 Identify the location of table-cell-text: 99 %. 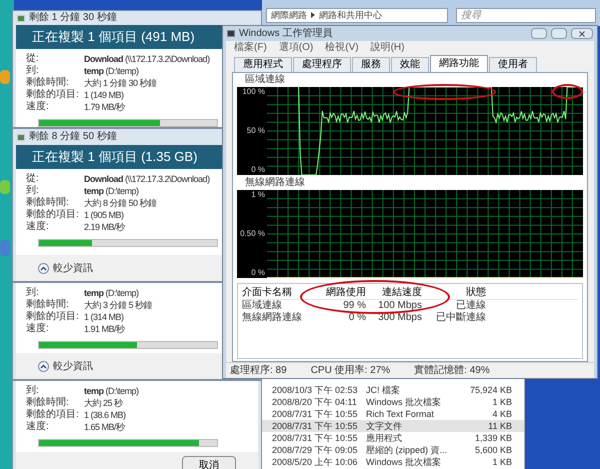
(354, 306).